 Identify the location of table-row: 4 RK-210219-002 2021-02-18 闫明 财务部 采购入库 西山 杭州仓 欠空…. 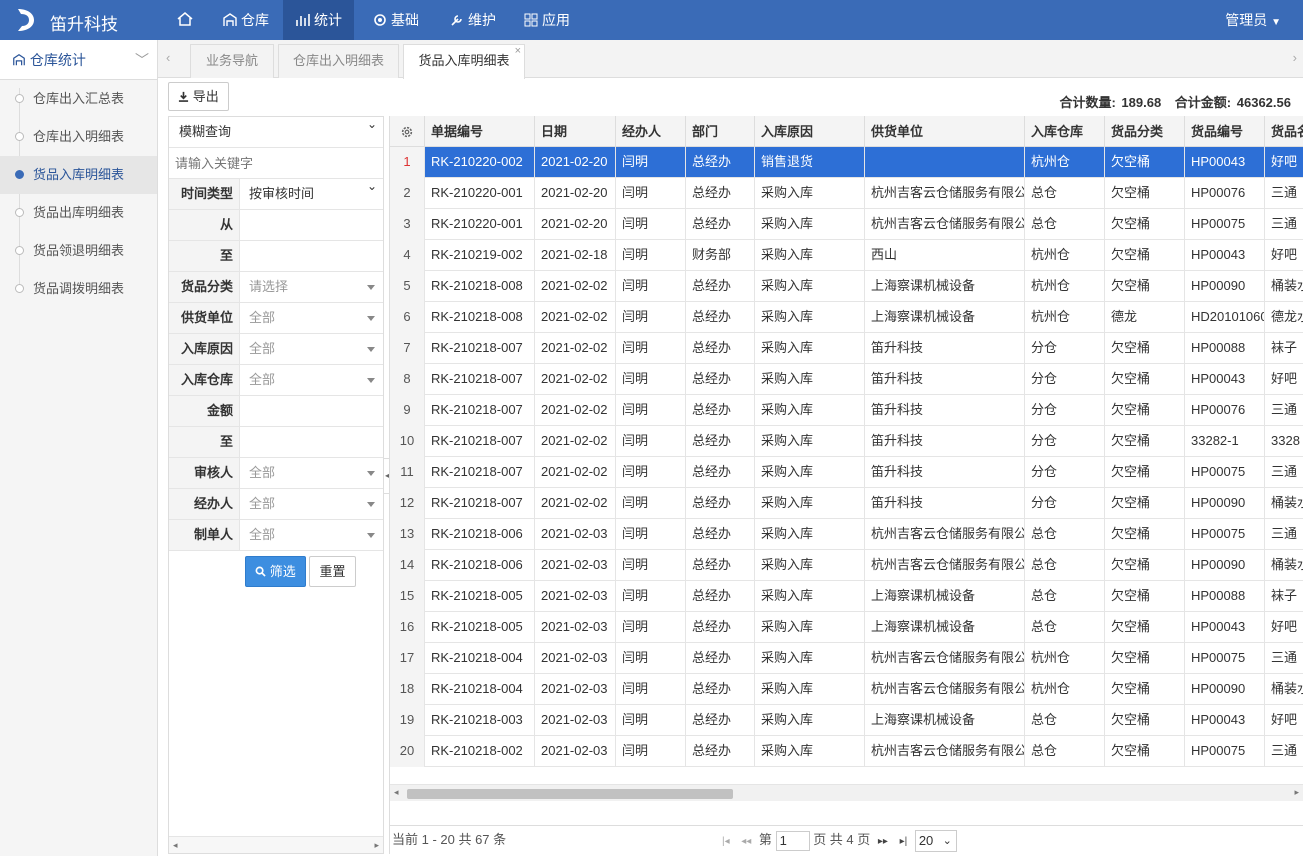
(846, 255).